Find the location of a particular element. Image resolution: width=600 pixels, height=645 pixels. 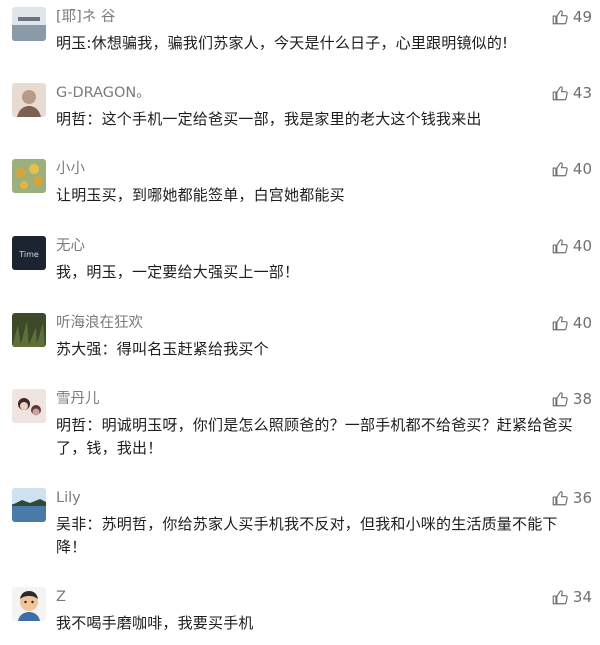

like-button: 36 is located at coordinates (571, 498).